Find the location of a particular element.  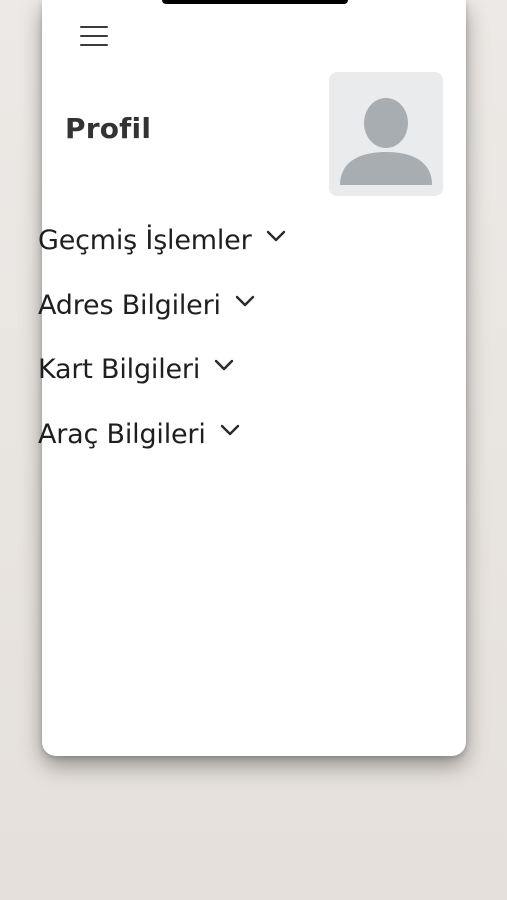

user-placeholder-icon is located at coordinates (386, 141).